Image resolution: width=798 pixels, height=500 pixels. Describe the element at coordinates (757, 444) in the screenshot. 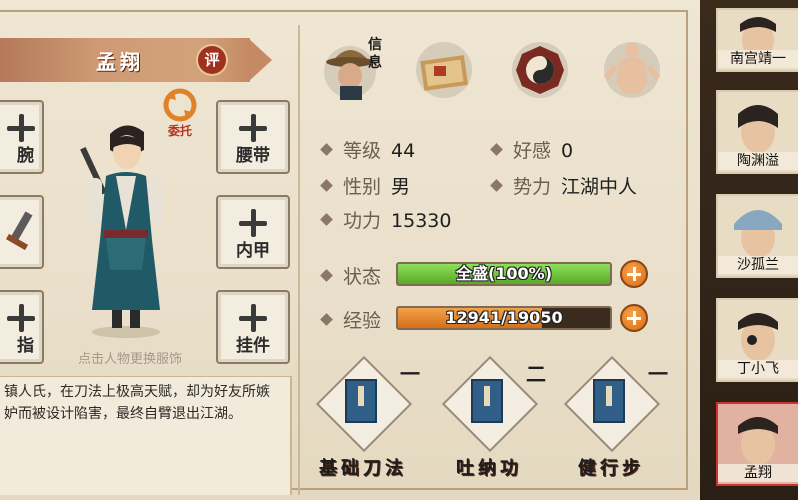

I see `roster-portrait-selected: 孟翔` at that location.